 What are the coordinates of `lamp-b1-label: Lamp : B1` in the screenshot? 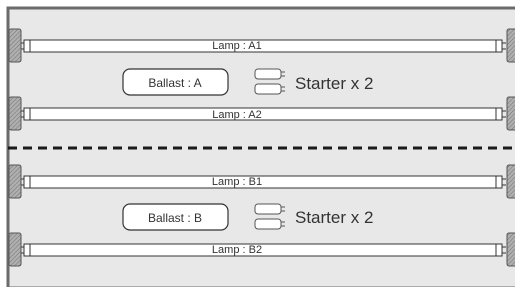 It's located at (237, 182).